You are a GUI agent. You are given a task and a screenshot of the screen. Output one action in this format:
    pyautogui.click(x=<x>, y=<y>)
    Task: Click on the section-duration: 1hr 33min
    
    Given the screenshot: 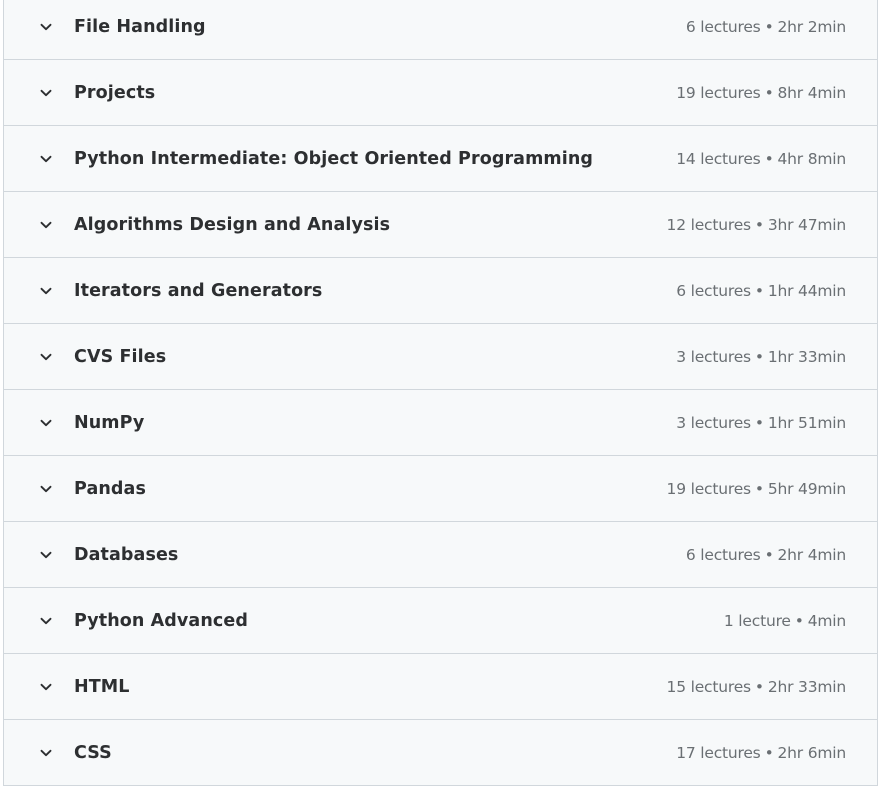 What is the action you would take?
    pyautogui.click(x=806, y=356)
    